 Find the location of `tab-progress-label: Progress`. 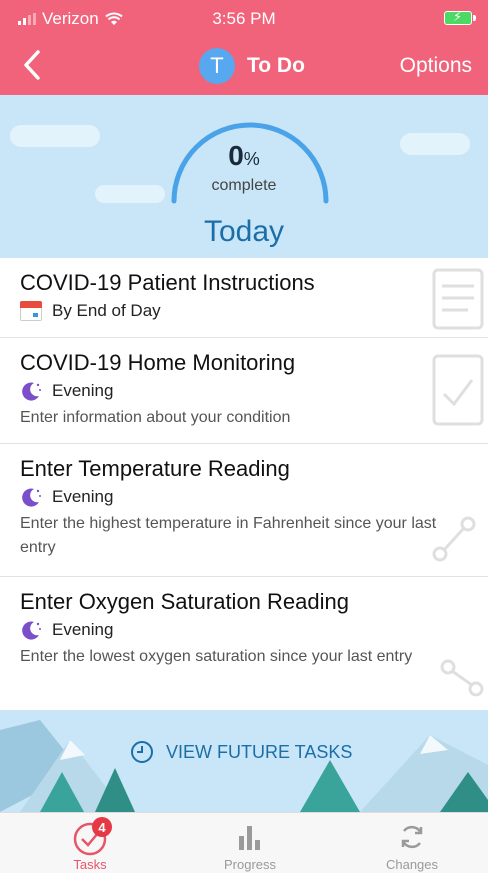

tab-progress-label: Progress is located at coordinates (250, 864).